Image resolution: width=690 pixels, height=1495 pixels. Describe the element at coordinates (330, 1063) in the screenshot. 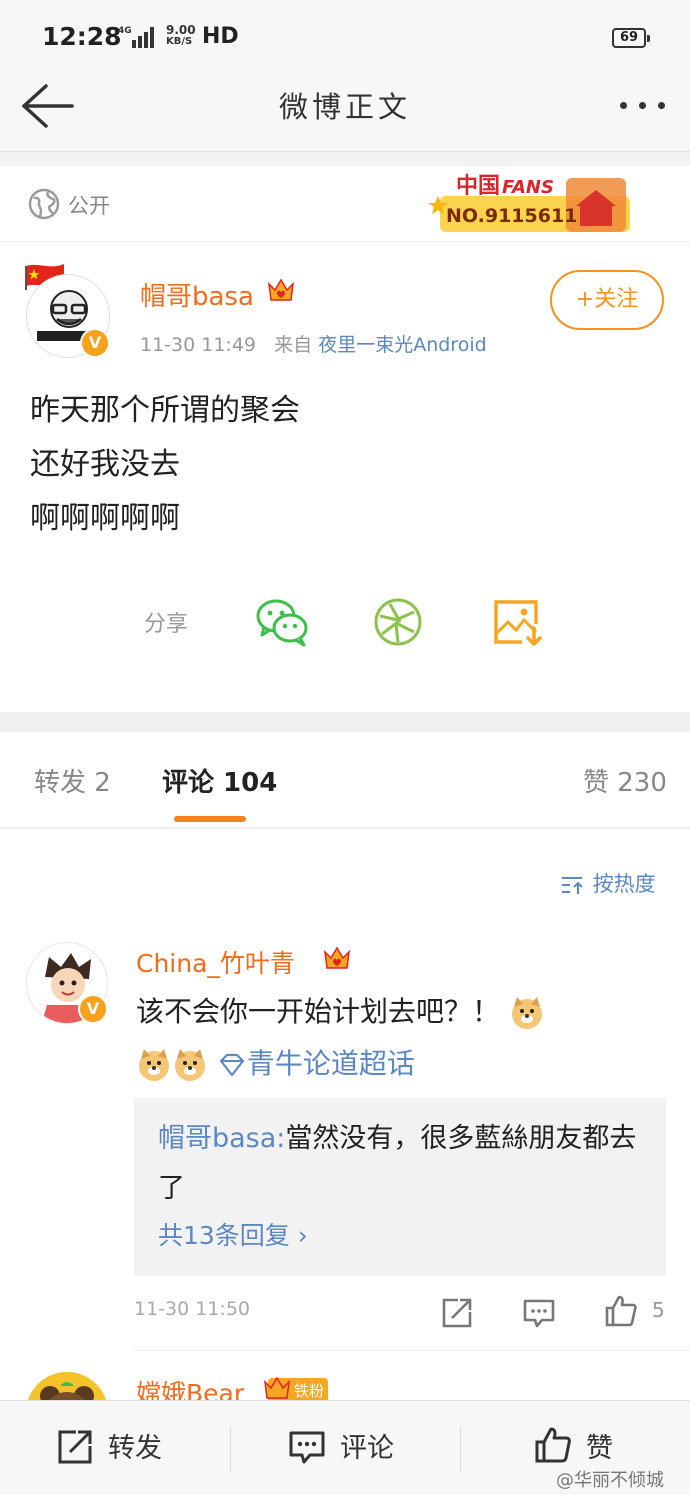

I see `supertopic-label: 青牛论道超话` at that location.